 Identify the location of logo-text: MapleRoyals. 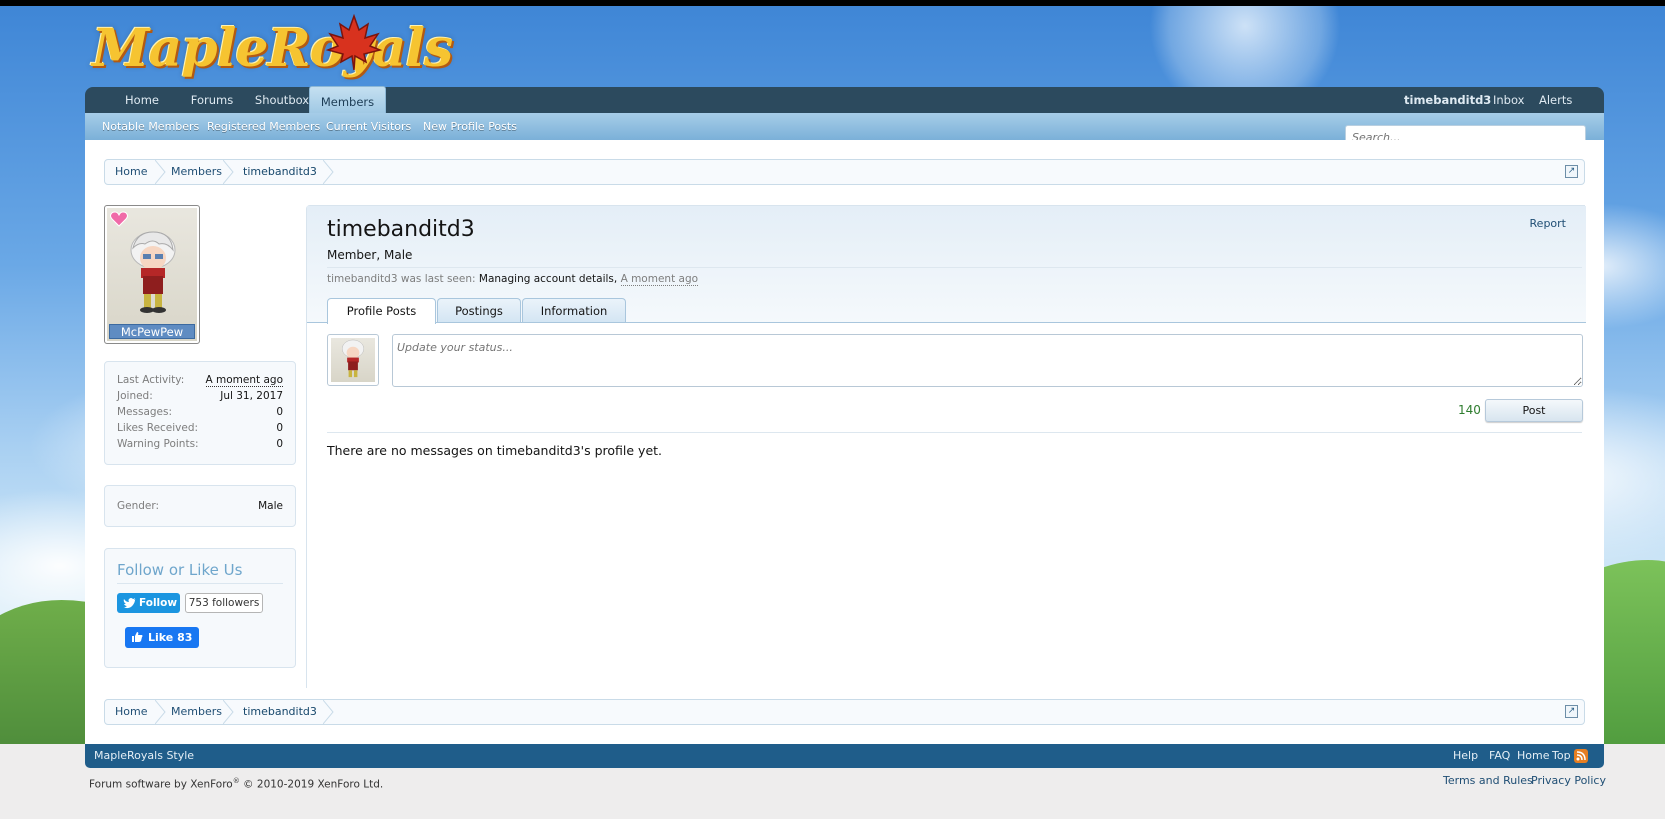
(272, 48).